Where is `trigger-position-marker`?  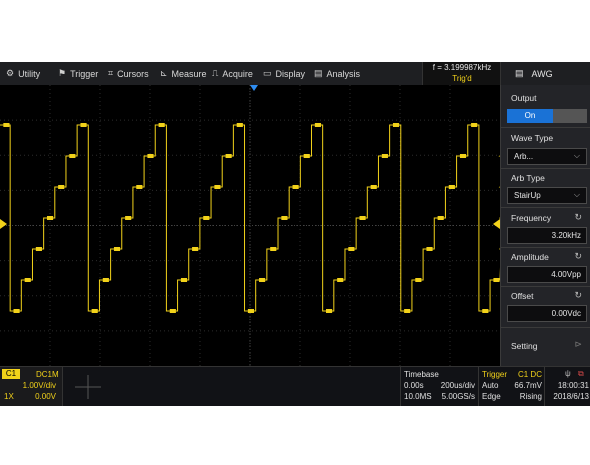
trigger-position-marker is located at coordinates (254, 88).